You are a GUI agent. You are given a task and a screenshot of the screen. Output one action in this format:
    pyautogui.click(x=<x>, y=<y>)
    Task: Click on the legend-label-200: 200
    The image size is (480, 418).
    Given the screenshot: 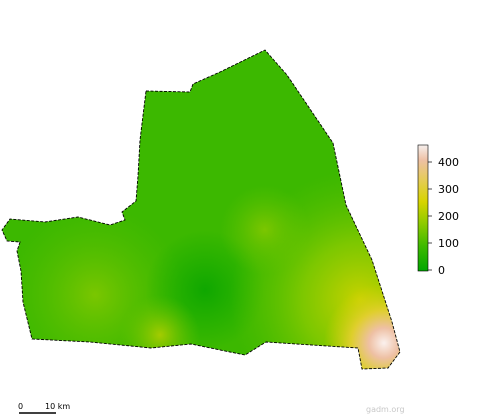 What is the action you would take?
    pyautogui.click(x=448, y=216)
    